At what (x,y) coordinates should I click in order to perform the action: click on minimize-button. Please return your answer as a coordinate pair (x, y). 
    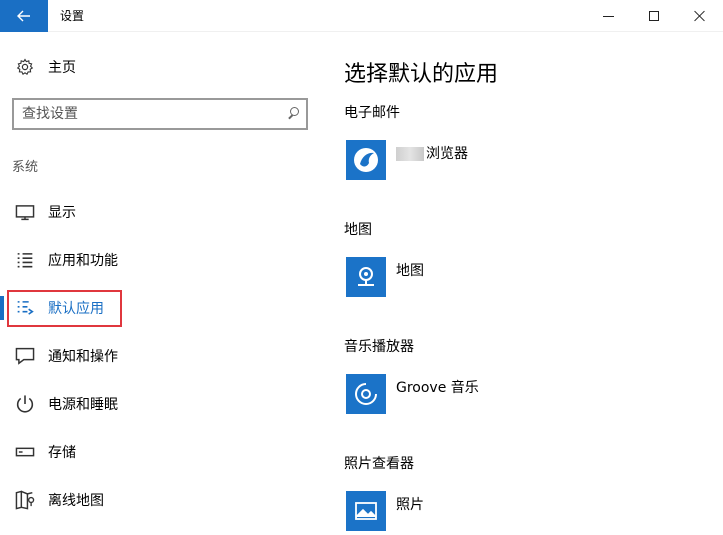
    Looking at the image, I should click on (608, 16).